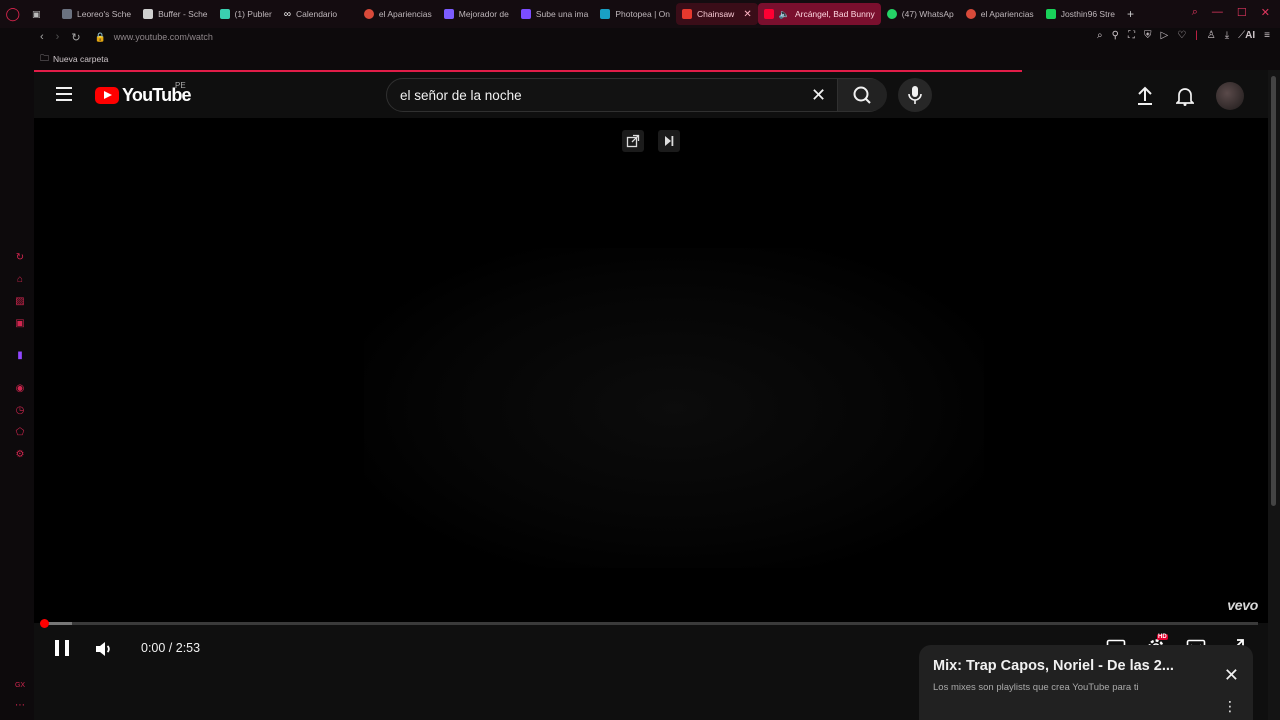 The image size is (1280, 720). What do you see at coordinates (1246, 35) in the screenshot?
I see `ai-button: ⟋AI` at bounding box center [1246, 35].